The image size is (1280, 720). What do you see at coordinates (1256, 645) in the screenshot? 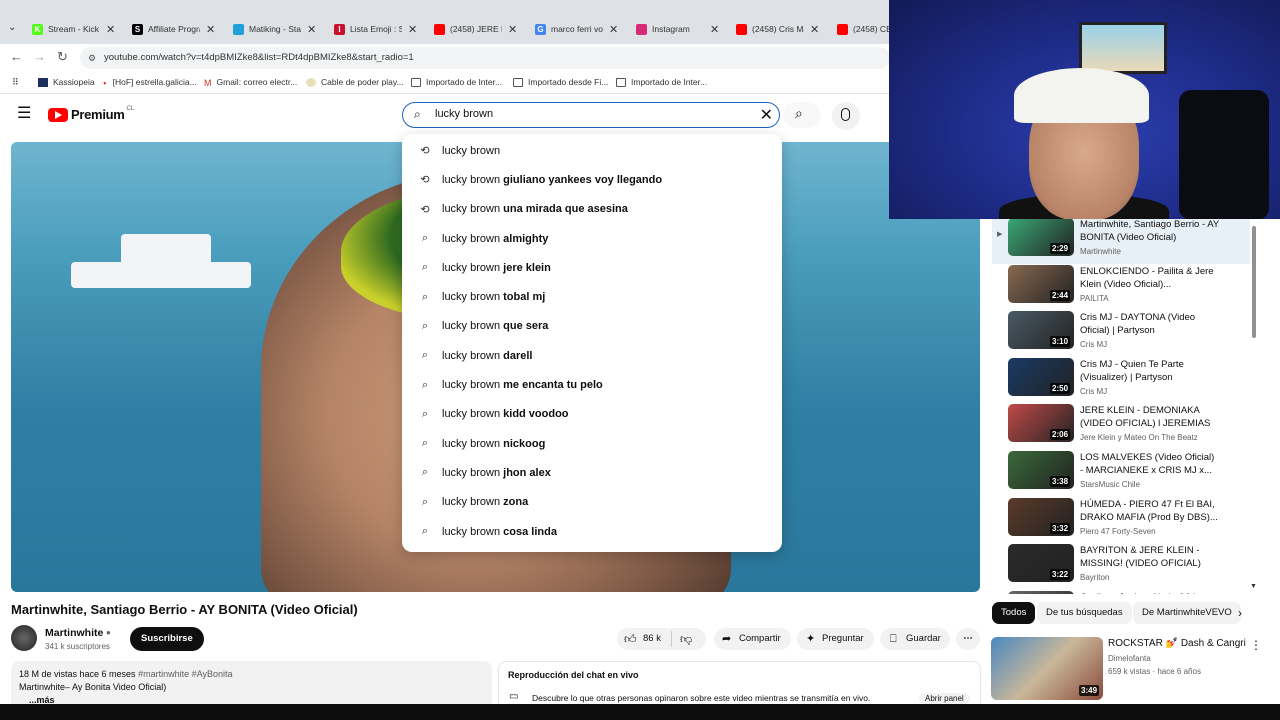
I see `more-options-icon: ⋮` at bounding box center [1256, 645].